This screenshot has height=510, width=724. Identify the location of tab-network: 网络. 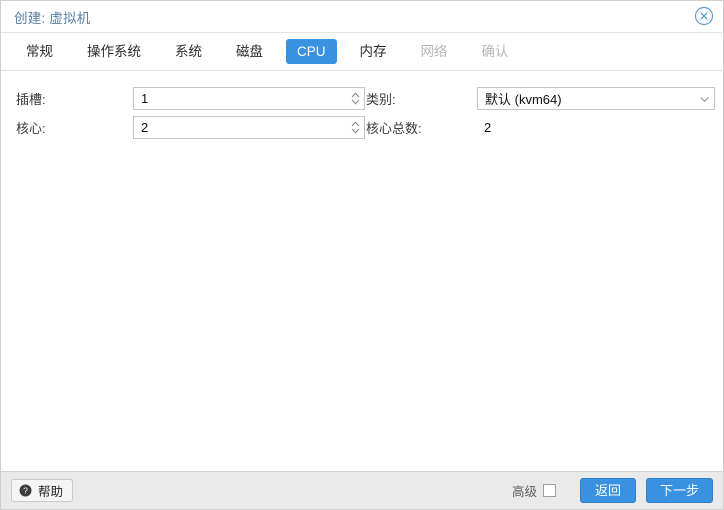
(434, 51).